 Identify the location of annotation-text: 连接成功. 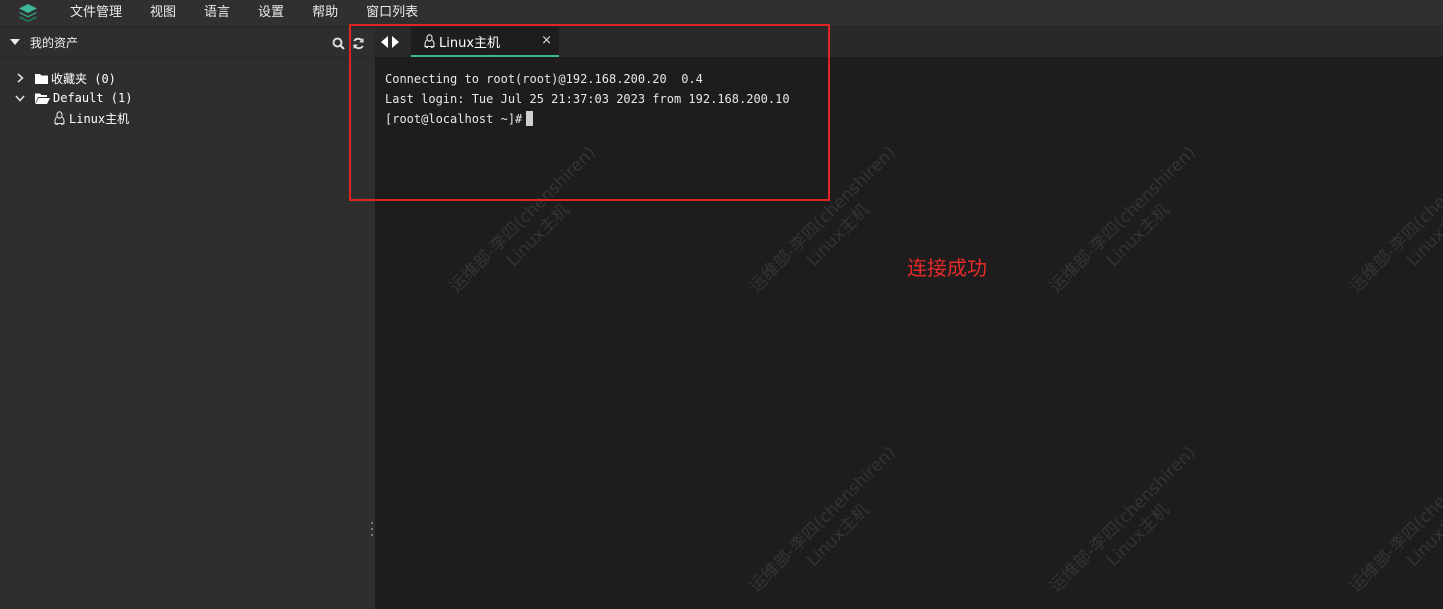
(947, 268).